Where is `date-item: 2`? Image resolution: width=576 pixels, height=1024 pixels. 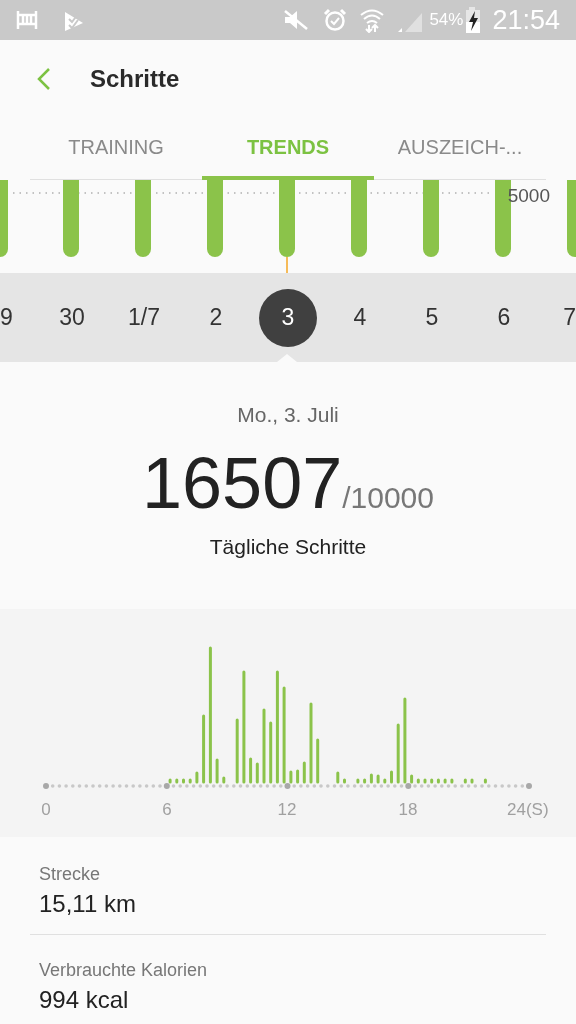
date-item: 2 is located at coordinates (216, 317).